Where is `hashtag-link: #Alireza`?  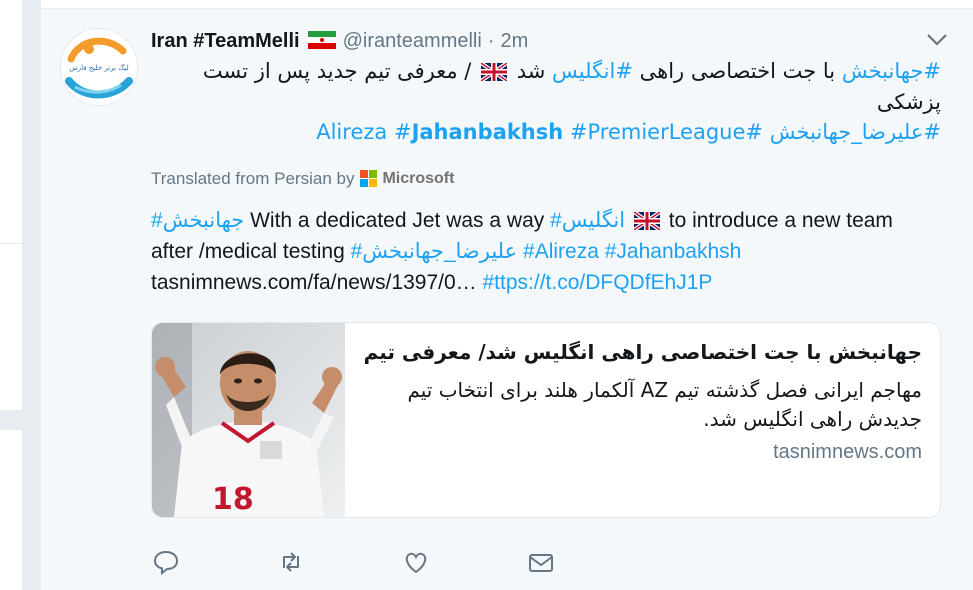 hashtag-link: #Alireza is located at coordinates (561, 251).